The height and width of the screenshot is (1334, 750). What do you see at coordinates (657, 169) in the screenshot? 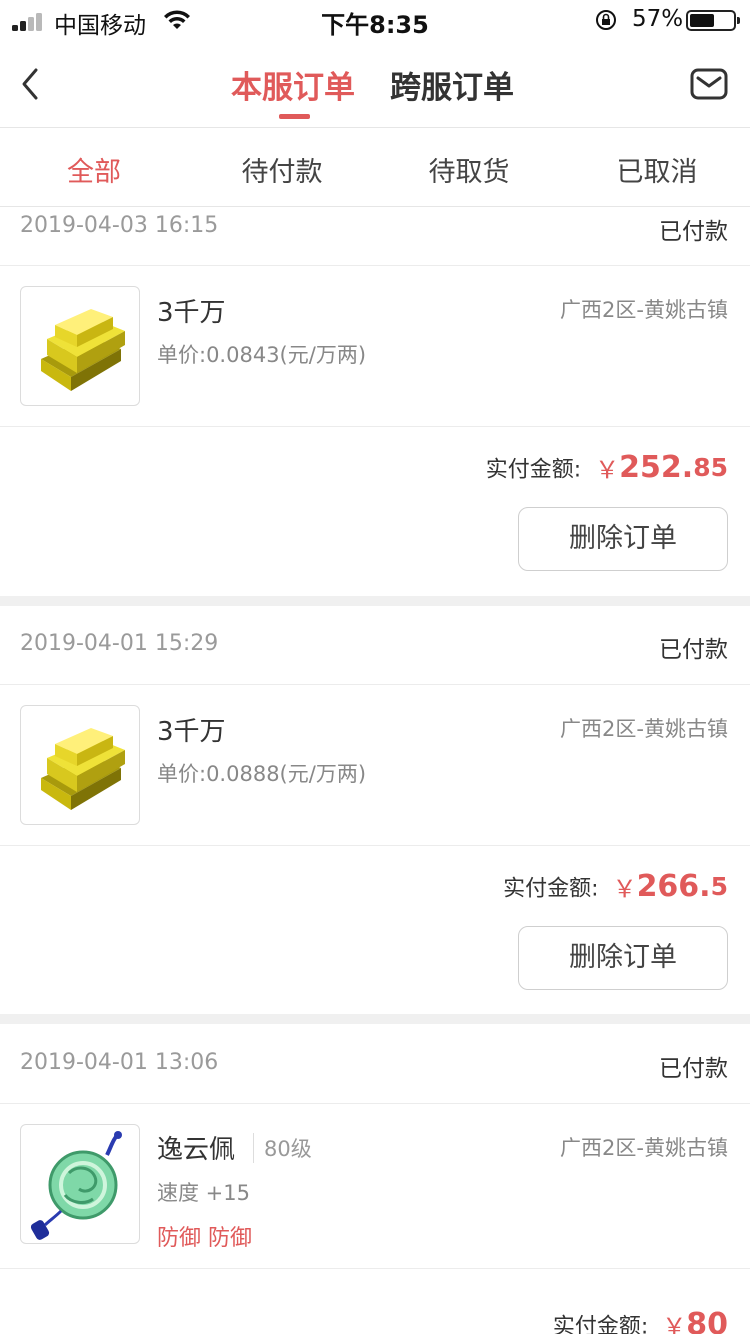
I see `filter-cancelled: 已取消` at bounding box center [657, 169].